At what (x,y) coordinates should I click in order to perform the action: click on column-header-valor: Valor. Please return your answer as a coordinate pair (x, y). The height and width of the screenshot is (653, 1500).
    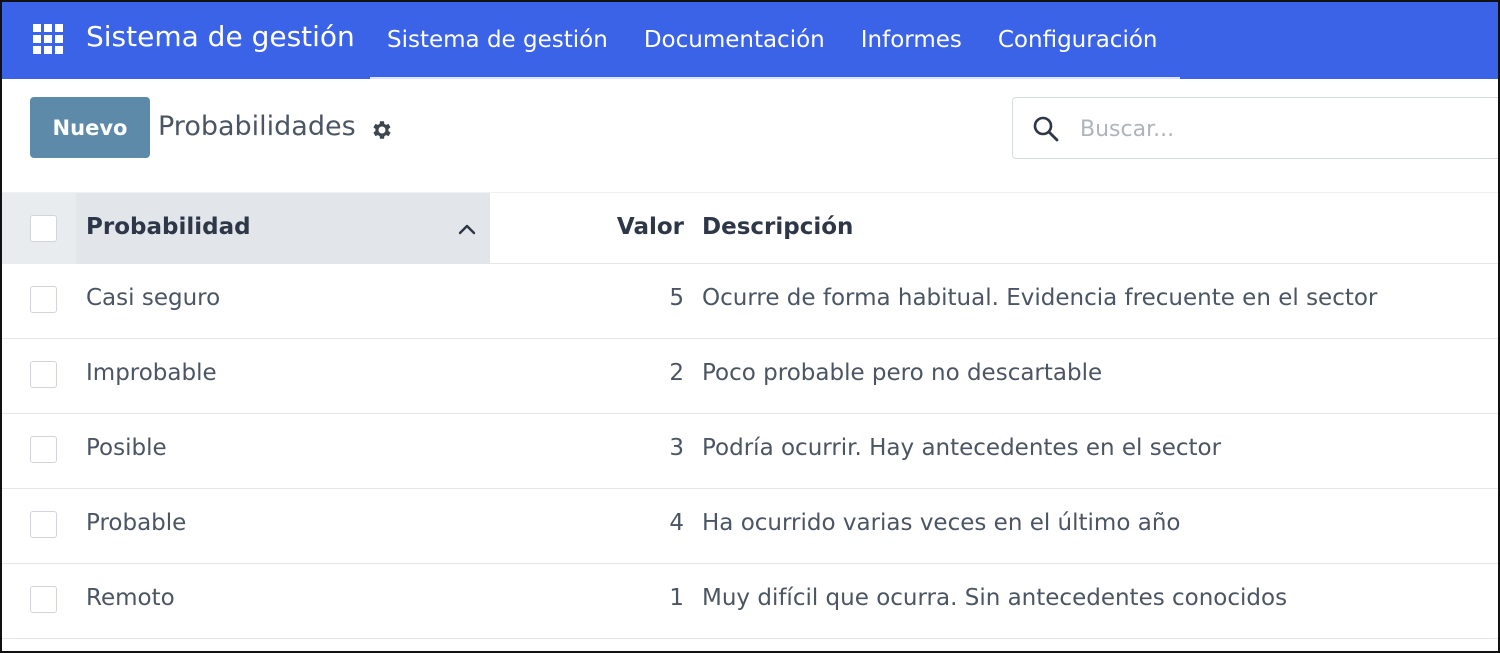
    Looking at the image, I should click on (650, 227).